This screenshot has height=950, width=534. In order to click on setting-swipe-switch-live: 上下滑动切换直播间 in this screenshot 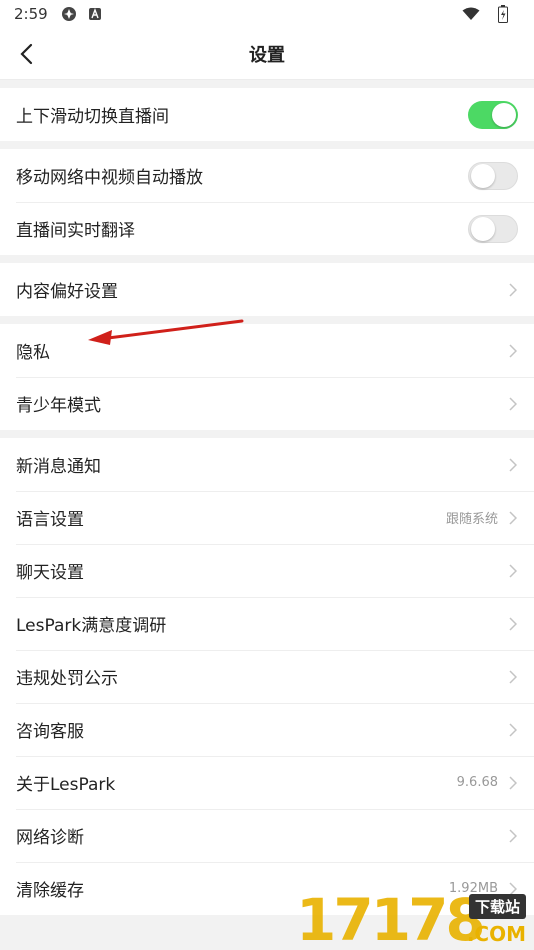, I will do `click(267, 114)`.